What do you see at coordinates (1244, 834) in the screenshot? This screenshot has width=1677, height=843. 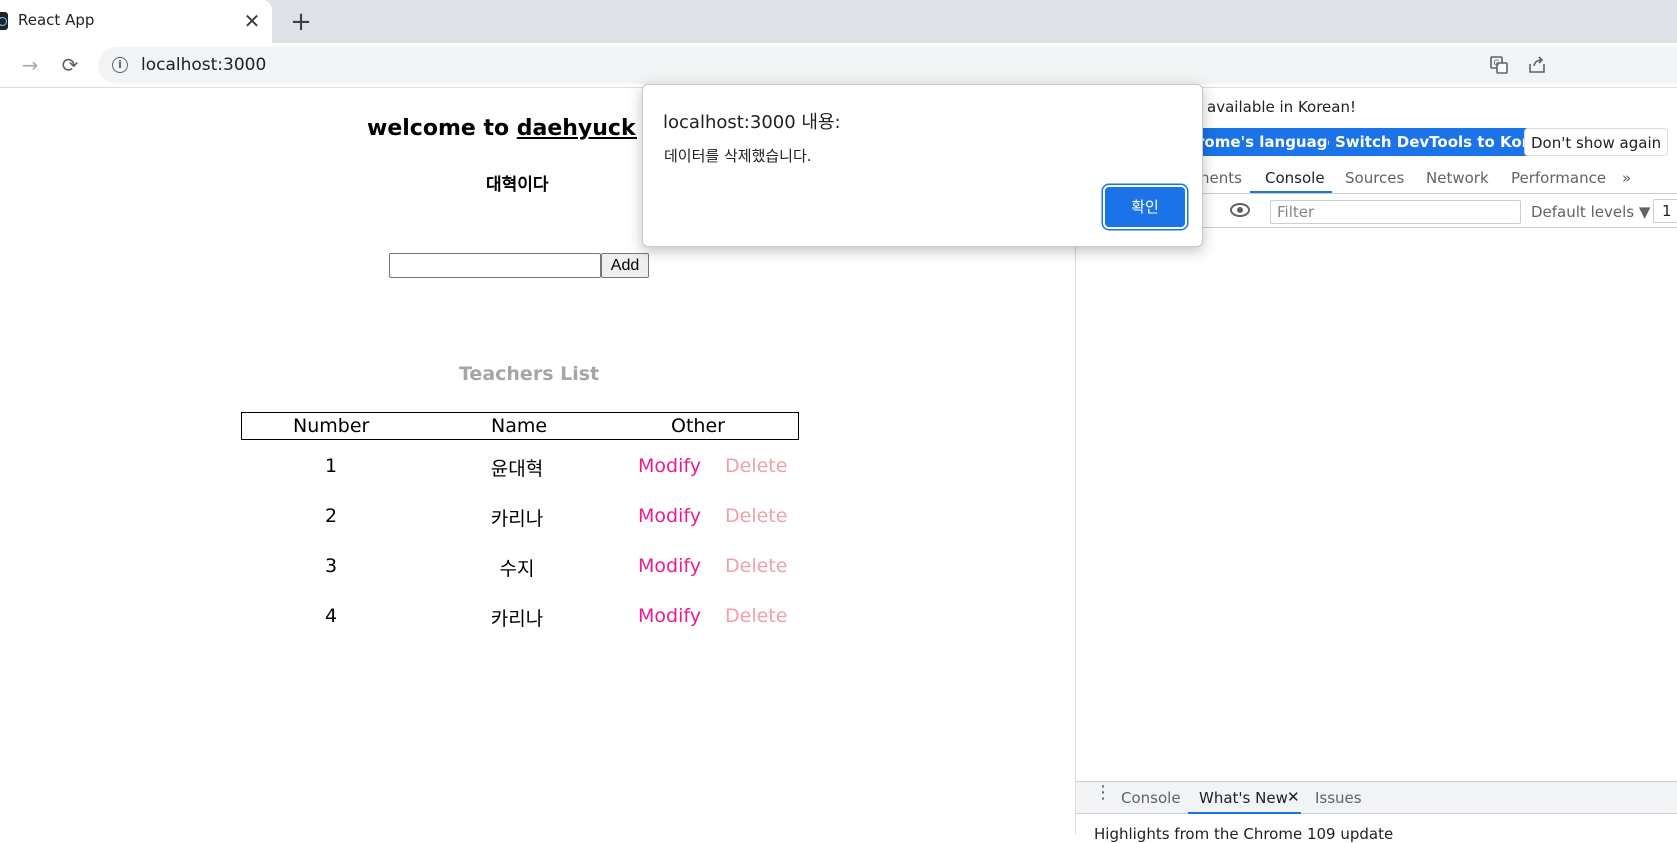 I see `whats-new-heading: Highlights from the Chrome 109 update` at bounding box center [1244, 834].